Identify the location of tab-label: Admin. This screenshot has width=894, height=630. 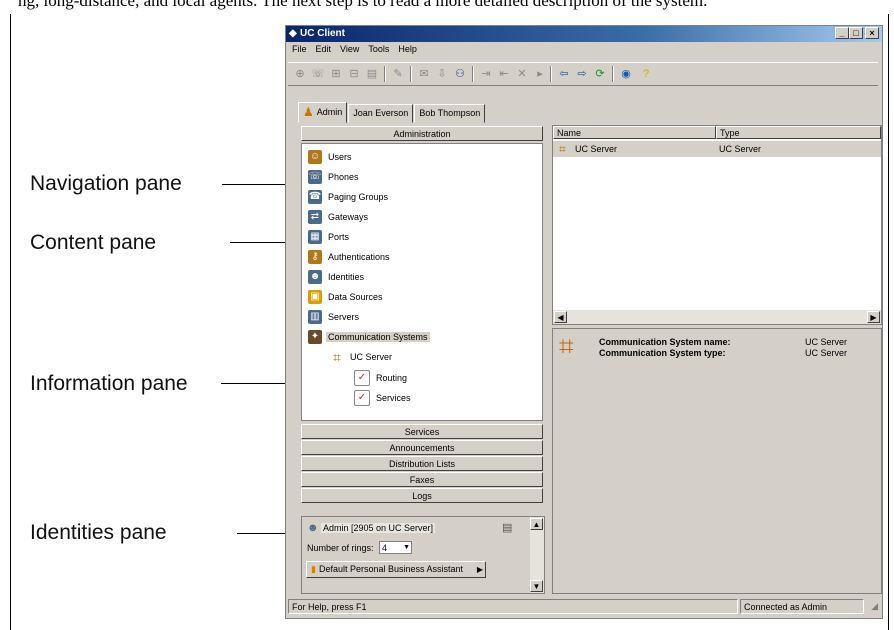
(329, 112).